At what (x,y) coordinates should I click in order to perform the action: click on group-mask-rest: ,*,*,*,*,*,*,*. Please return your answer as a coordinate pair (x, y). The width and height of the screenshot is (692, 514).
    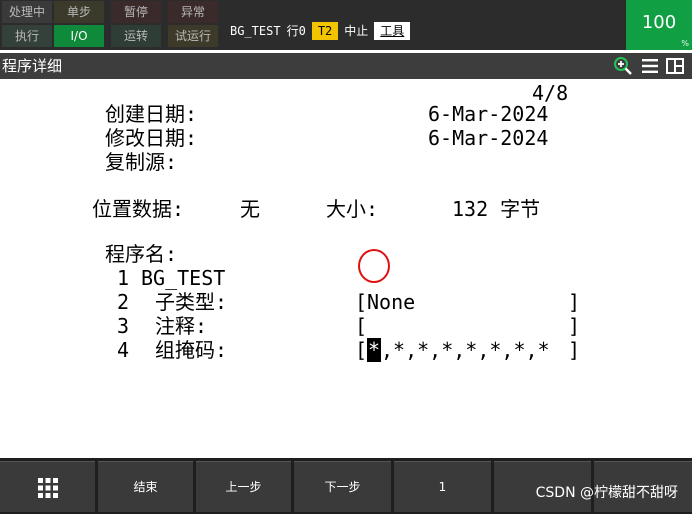
    Looking at the image, I should click on (465, 350).